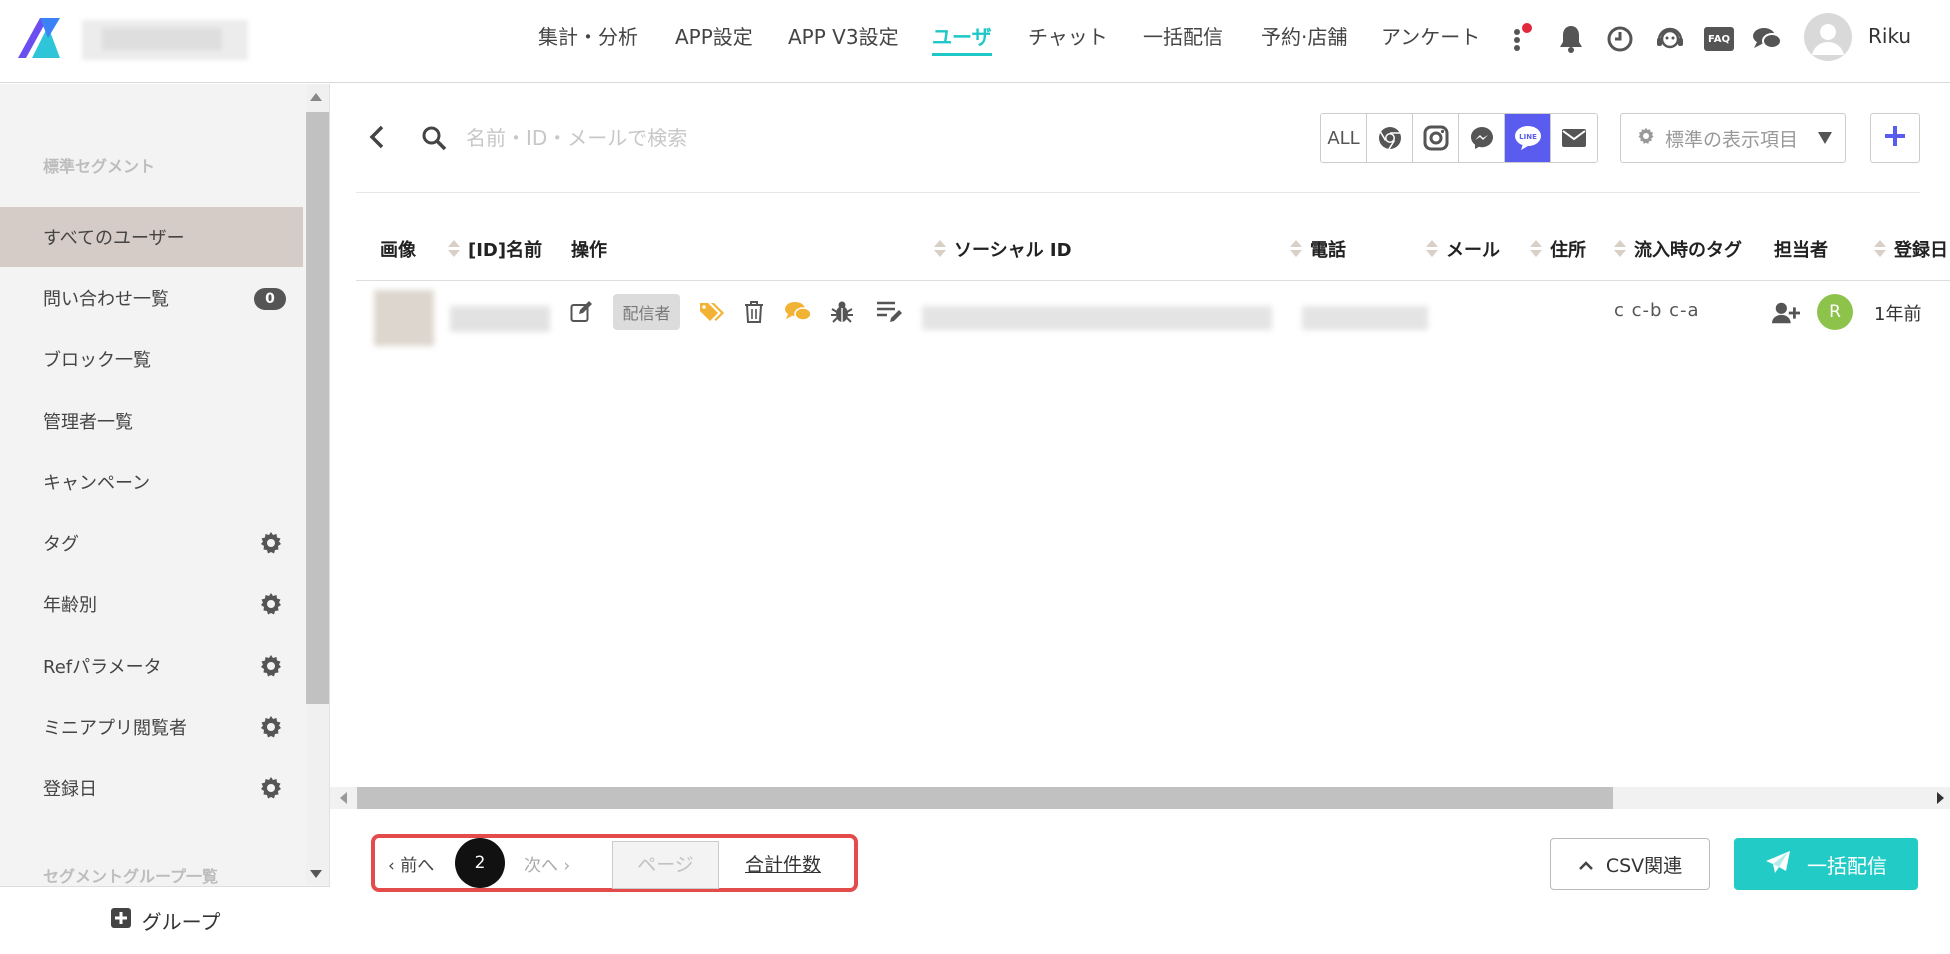 This screenshot has height=954, width=1950. Describe the element at coordinates (1138, 192) in the screenshot. I see `toolbar-divider` at that location.